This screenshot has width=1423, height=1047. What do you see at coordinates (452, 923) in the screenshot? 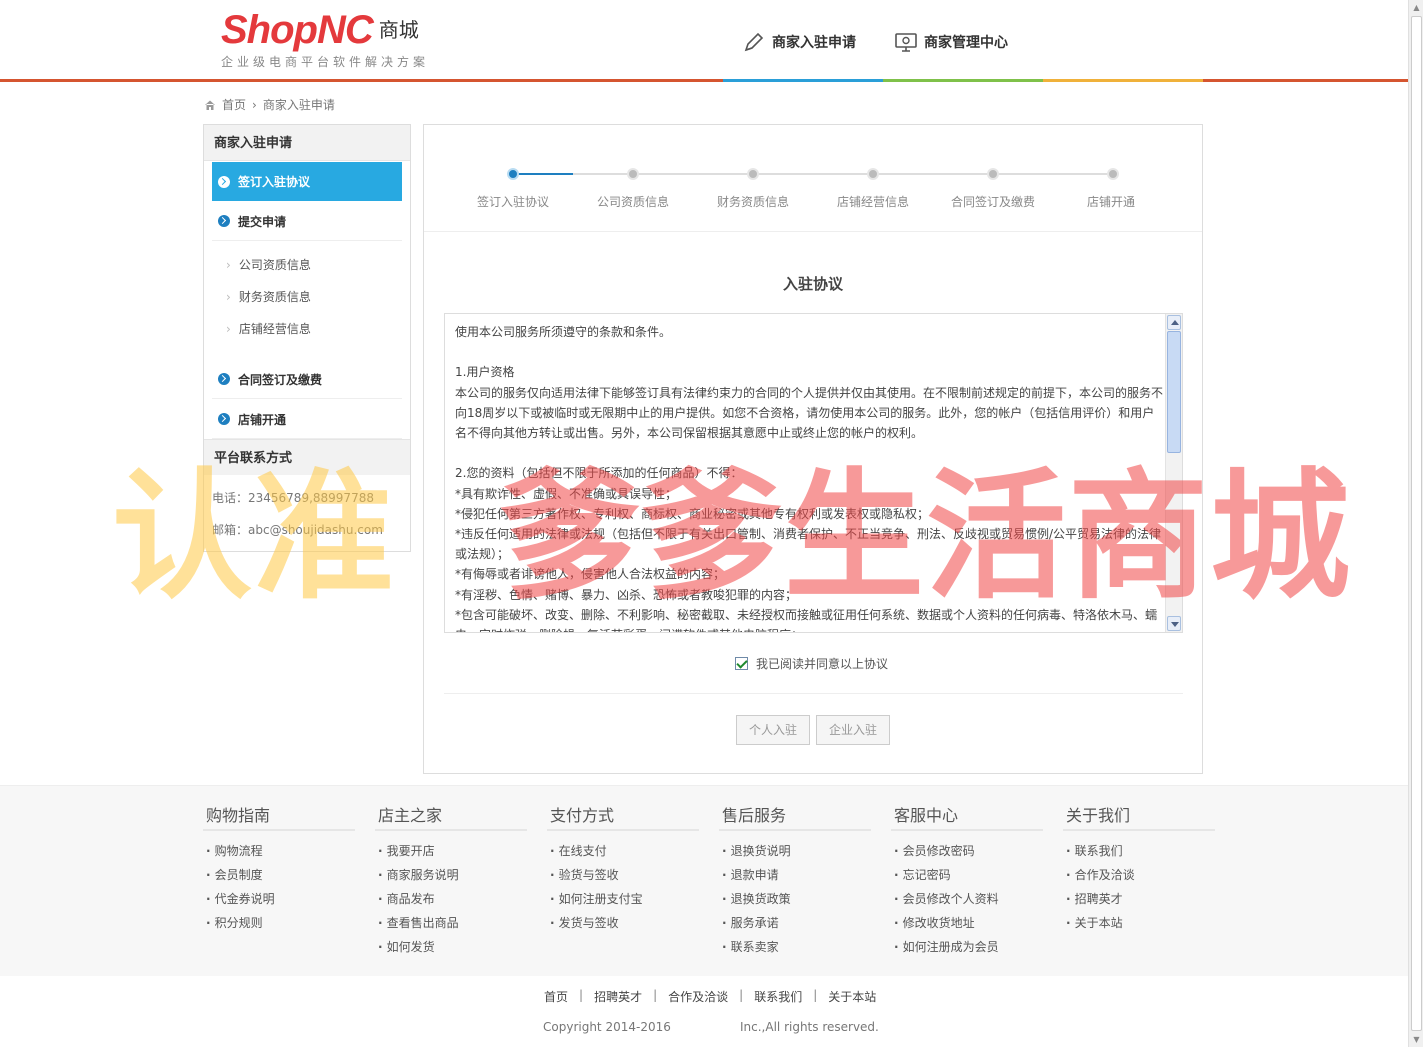
I see `footer-link: 查看售出商品` at bounding box center [452, 923].